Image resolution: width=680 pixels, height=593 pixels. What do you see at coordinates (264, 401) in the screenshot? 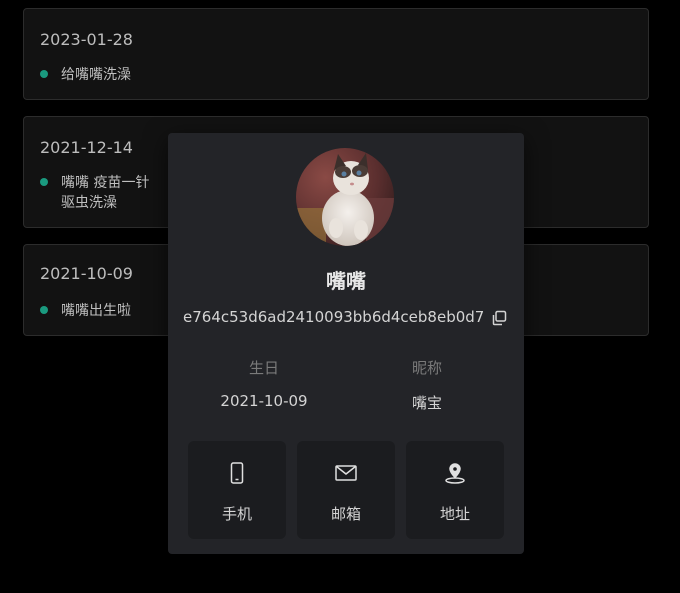
I see `birthday-value: 2021-10-09` at bounding box center [264, 401].